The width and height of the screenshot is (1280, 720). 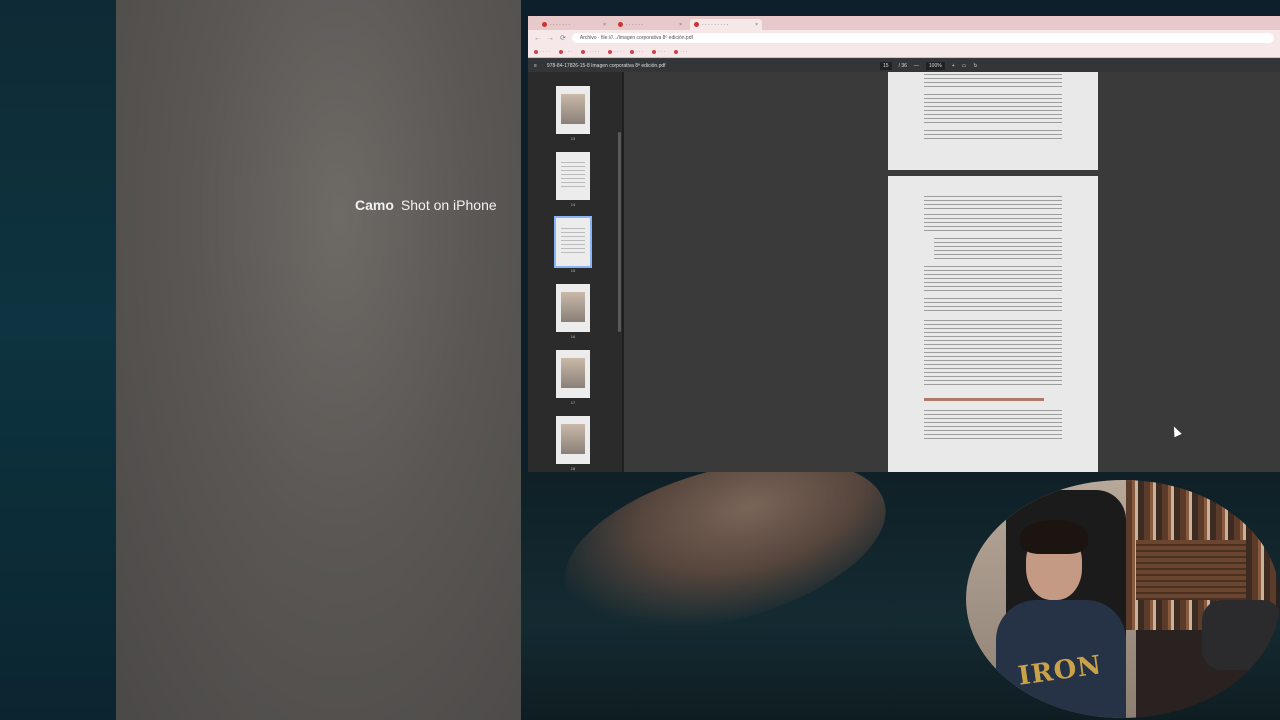 I want to click on thumbnail-sidebar: 13 14 15 16 17 18, so click(x=576, y=272).